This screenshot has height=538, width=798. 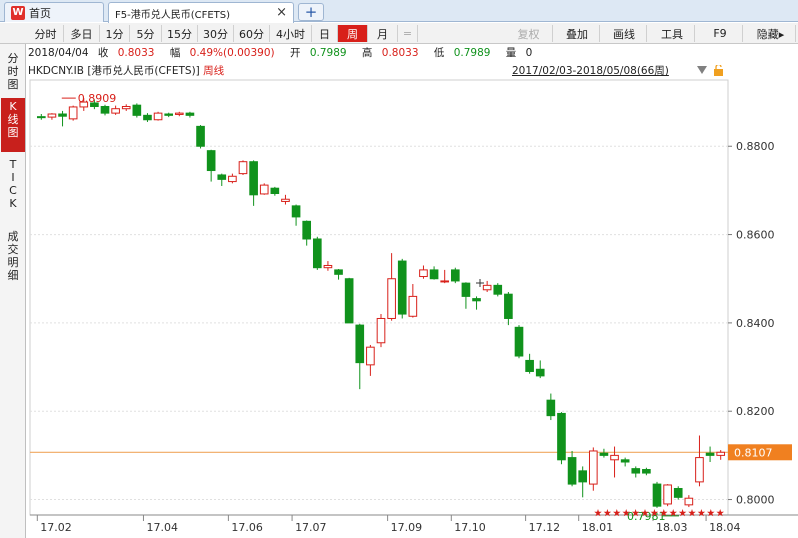 I want to click on f9-button: F9, so click(x=720, y=33).